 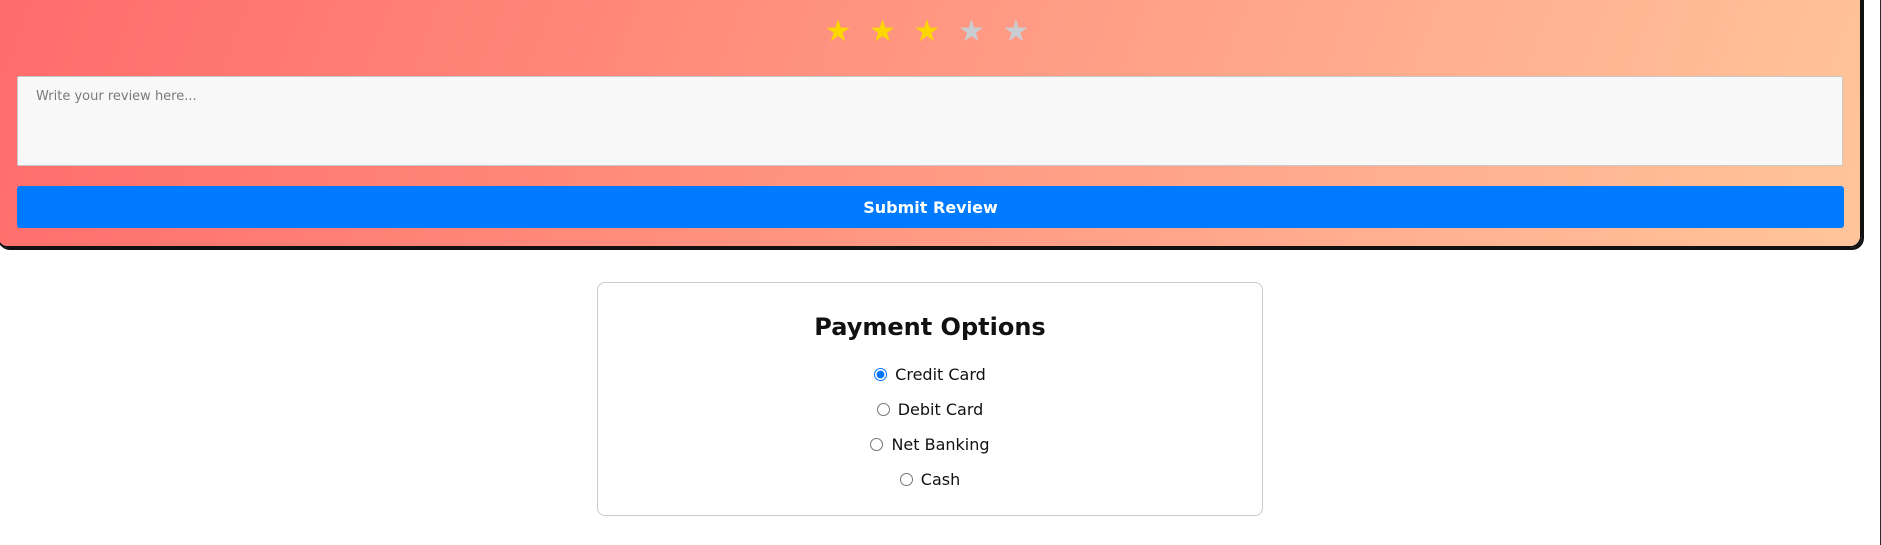 What do you see at coordinates (883, 409) in the screenshot?
I see `debit-card-radio` at bounding box center [883, 409].